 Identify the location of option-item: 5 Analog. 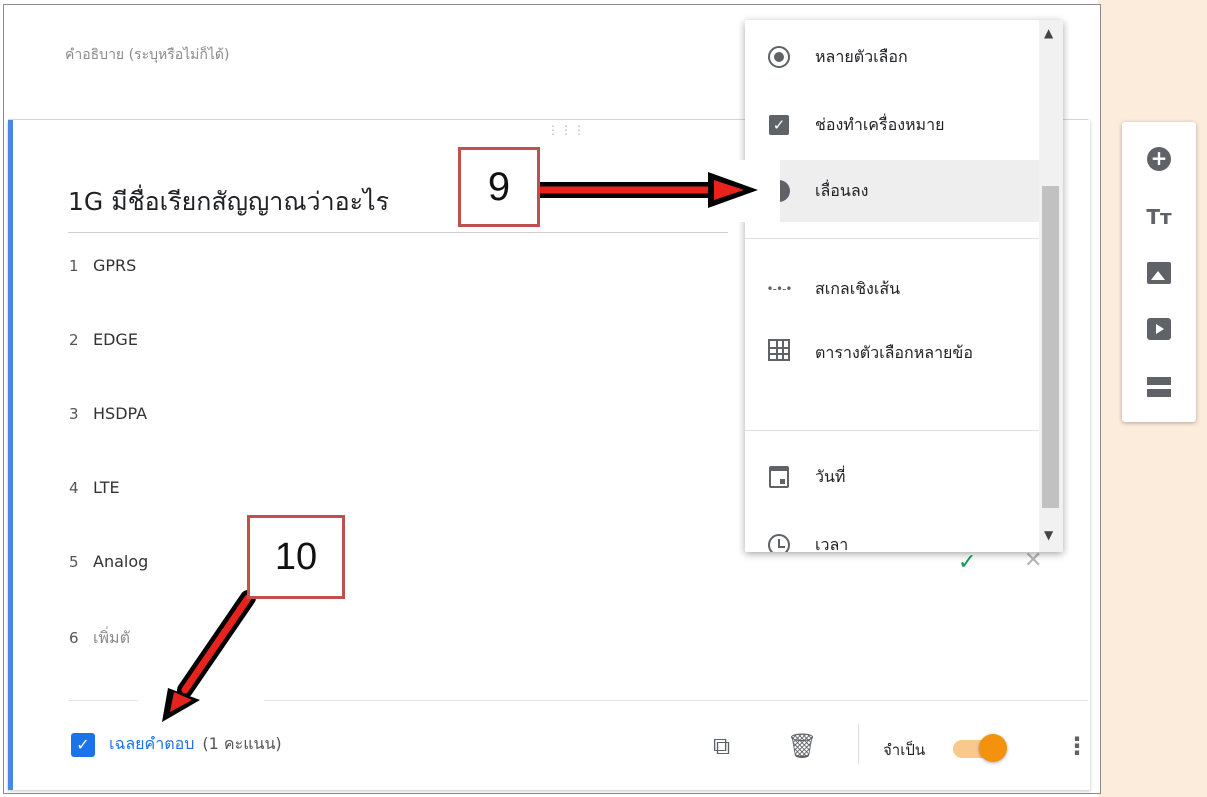
(108, 561).